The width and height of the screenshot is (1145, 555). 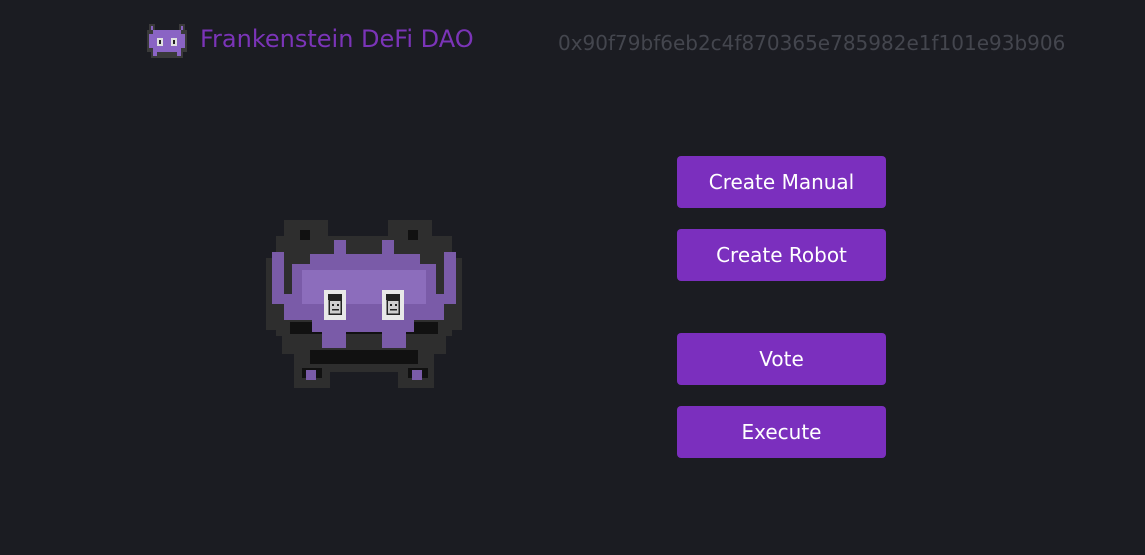 I want to click on app-title: Frankenstein DeFi DAO, so click(x=337, y=39).